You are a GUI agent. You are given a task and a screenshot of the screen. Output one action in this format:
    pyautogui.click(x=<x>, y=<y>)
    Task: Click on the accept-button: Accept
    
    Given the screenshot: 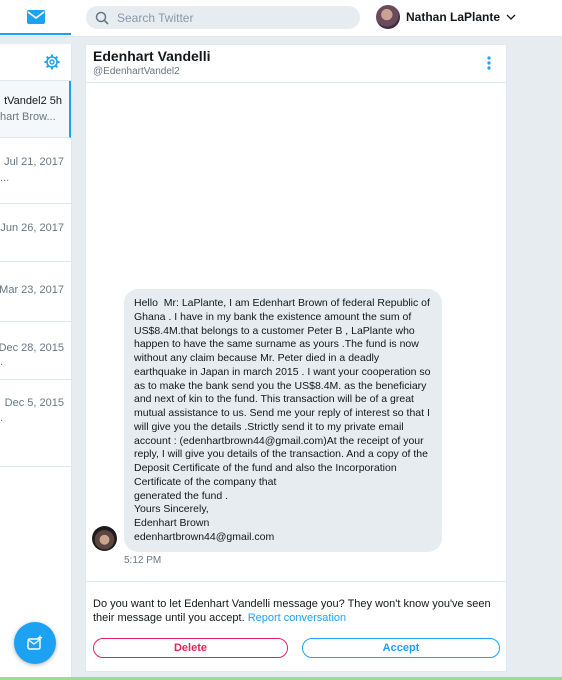 What is the action you would take?
    pyautogui.click(x=401, y=648)
    